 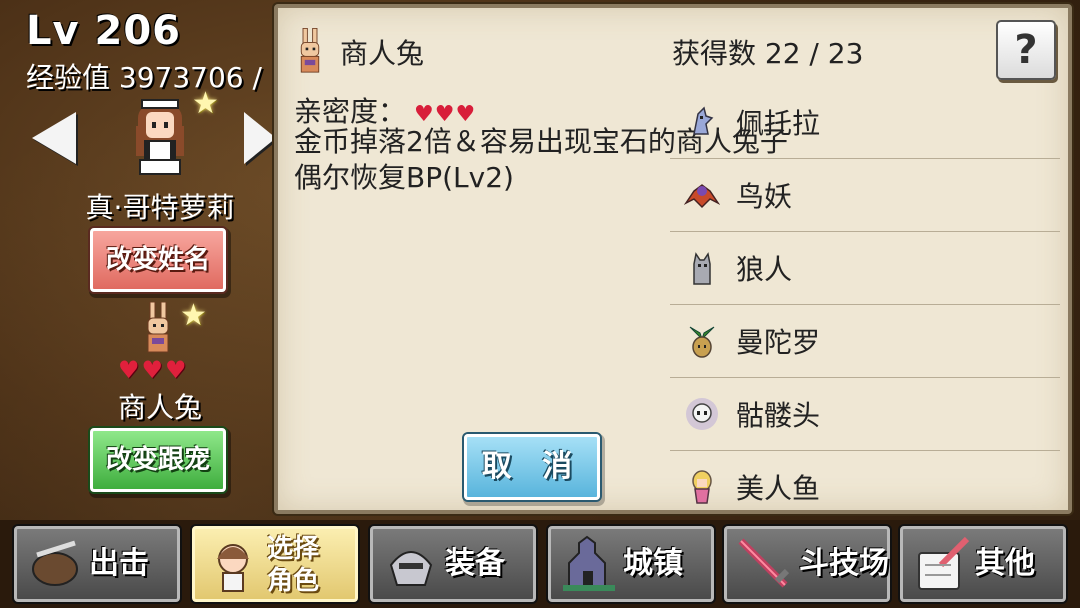 I want to click on follower-affinity-hearts: ♥♥♥, so click(x=153, y=370).